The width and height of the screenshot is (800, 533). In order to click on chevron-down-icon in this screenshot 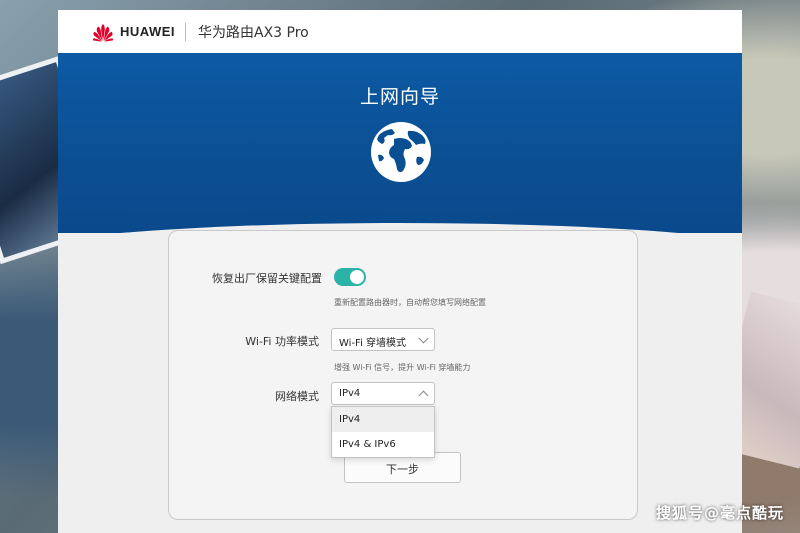, I will do `click(423, 338)`.